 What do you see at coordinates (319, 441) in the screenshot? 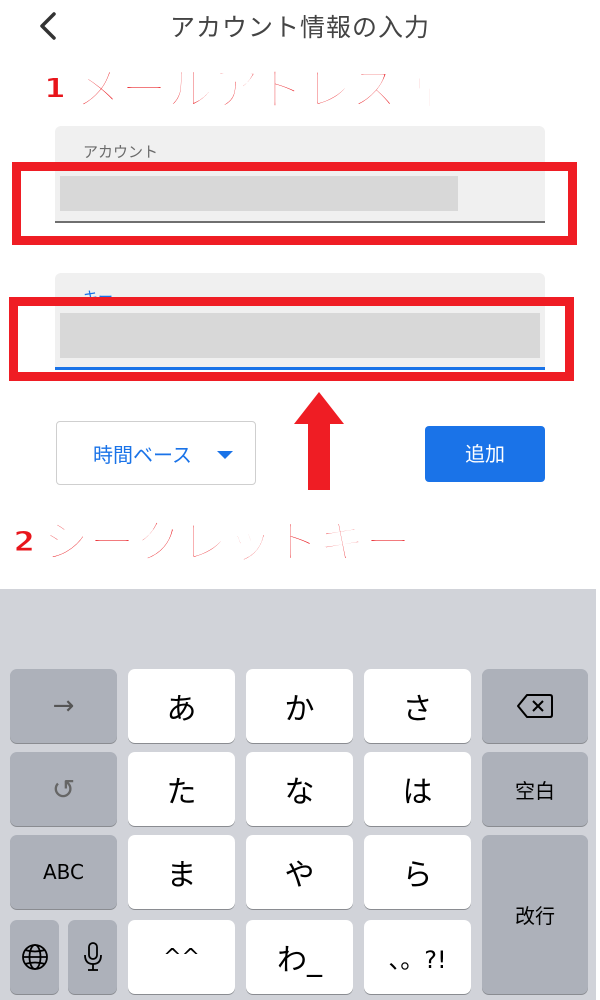
I see `annotation-arrow-up-icon` at bounding box center [319, 441].